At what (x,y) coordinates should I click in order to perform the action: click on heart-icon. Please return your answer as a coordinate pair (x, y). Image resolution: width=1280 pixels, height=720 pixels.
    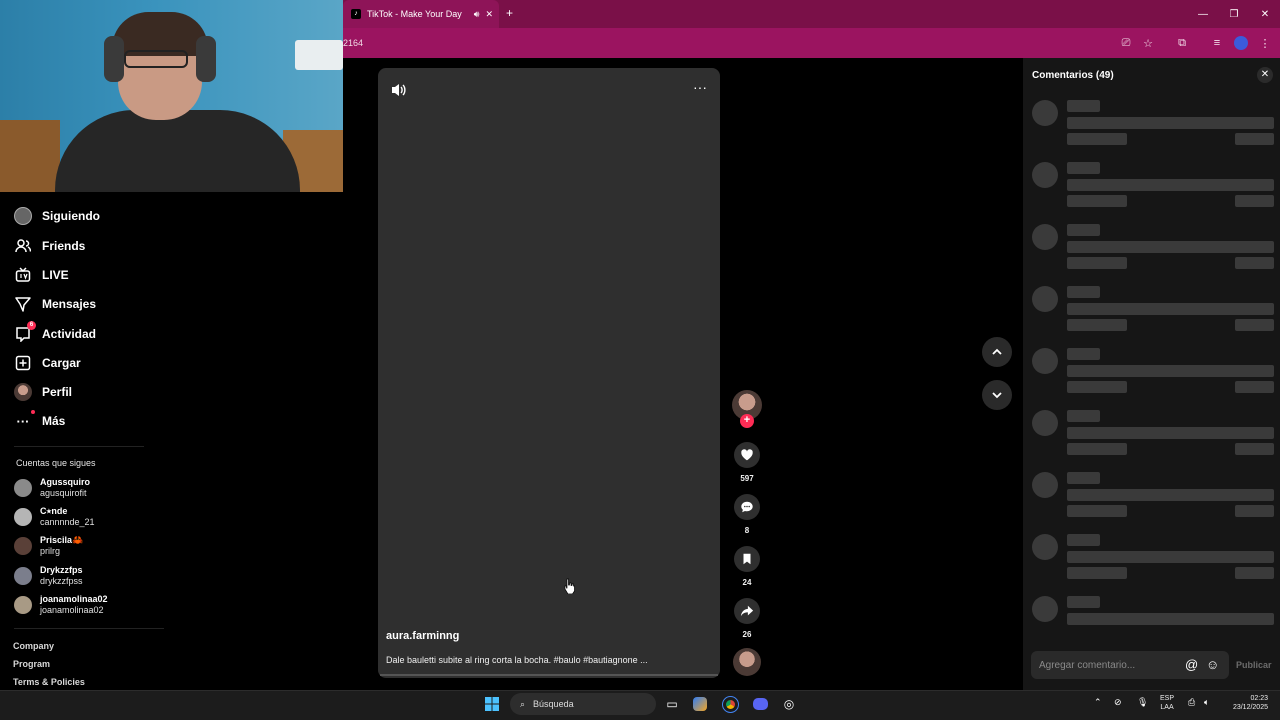
    Looking at the image, I should click on (747, 455).